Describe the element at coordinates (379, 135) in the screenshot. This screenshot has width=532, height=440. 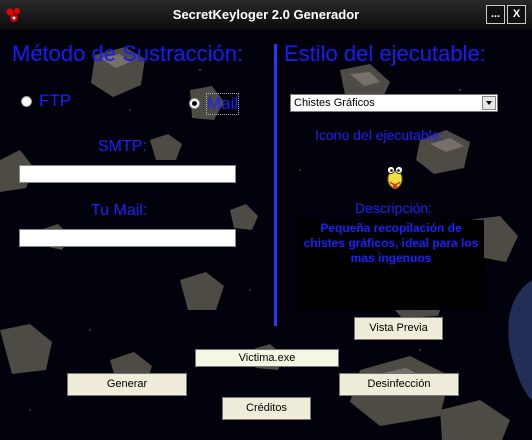
I see `icon-label: Icono del ejecutable:` at that location.